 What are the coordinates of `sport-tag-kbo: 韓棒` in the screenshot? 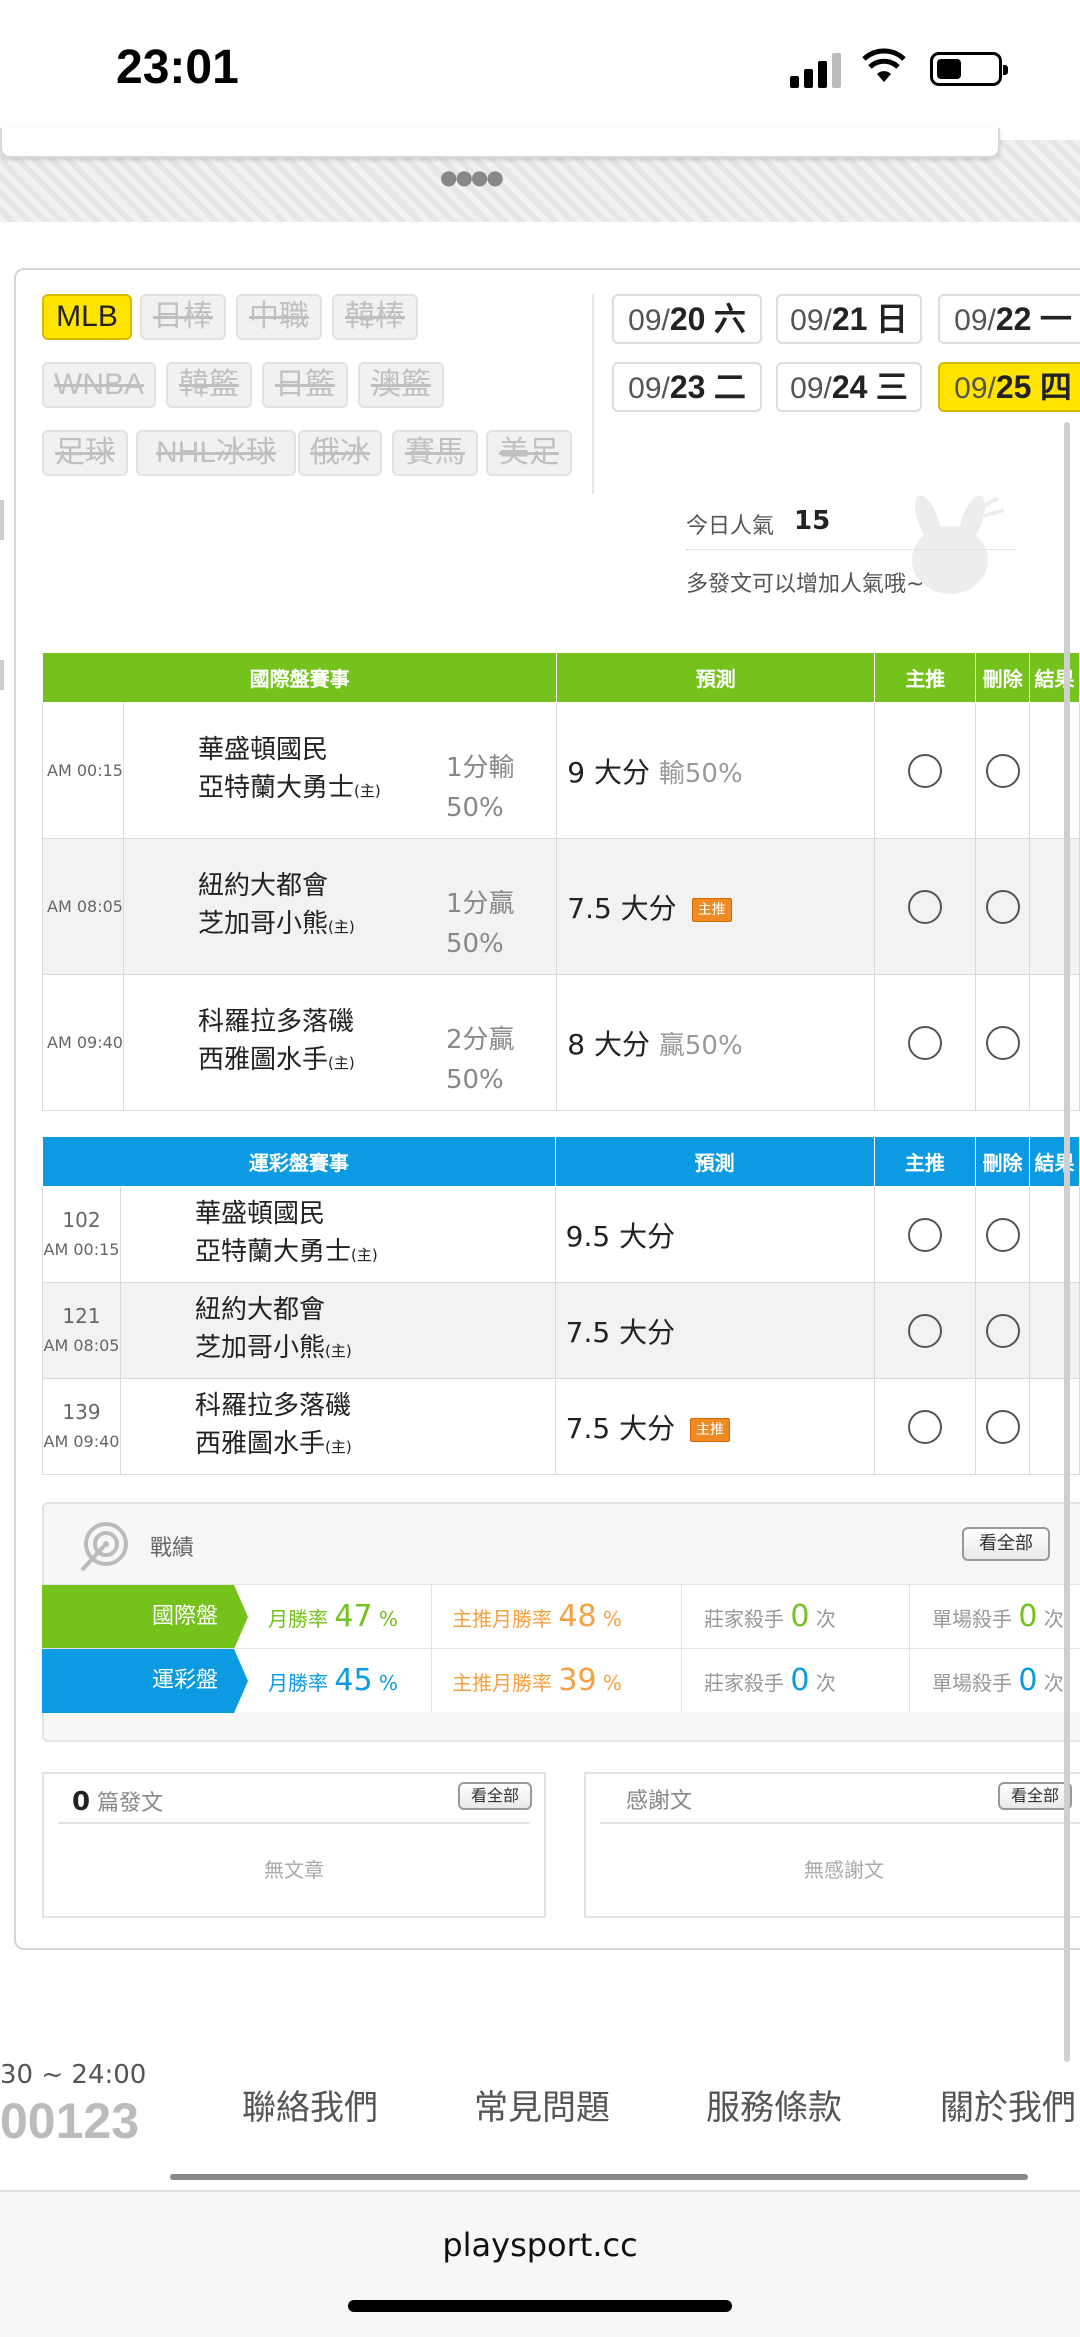 It's located at (375, 317).